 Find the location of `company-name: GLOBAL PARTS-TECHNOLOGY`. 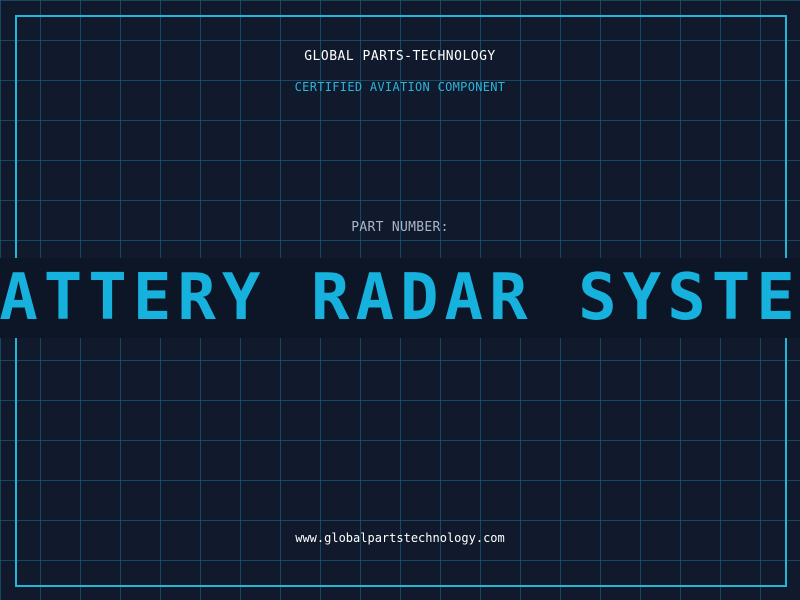

company-name: GLOBAL PARTS-TECHNOLOGY is located at coordinates (400, 56).